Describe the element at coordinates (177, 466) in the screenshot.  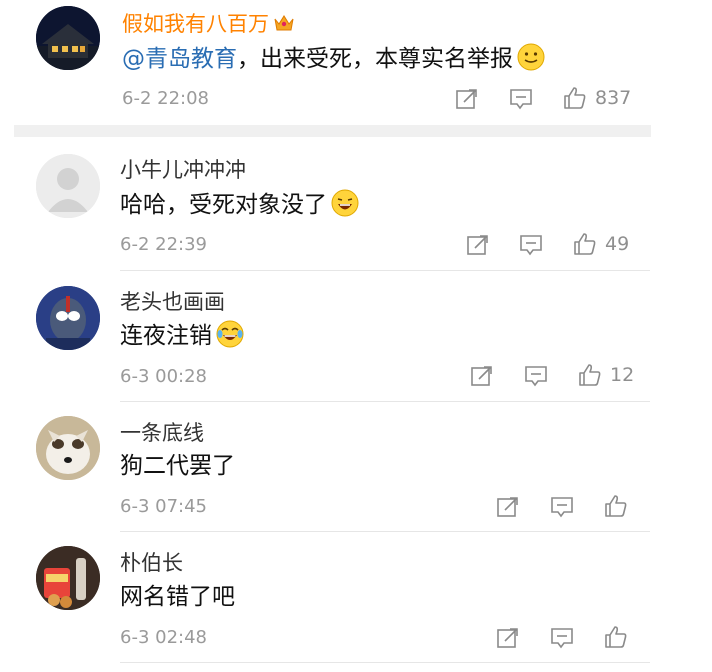
I see `comment-text: 狗二代罢了` at that location.